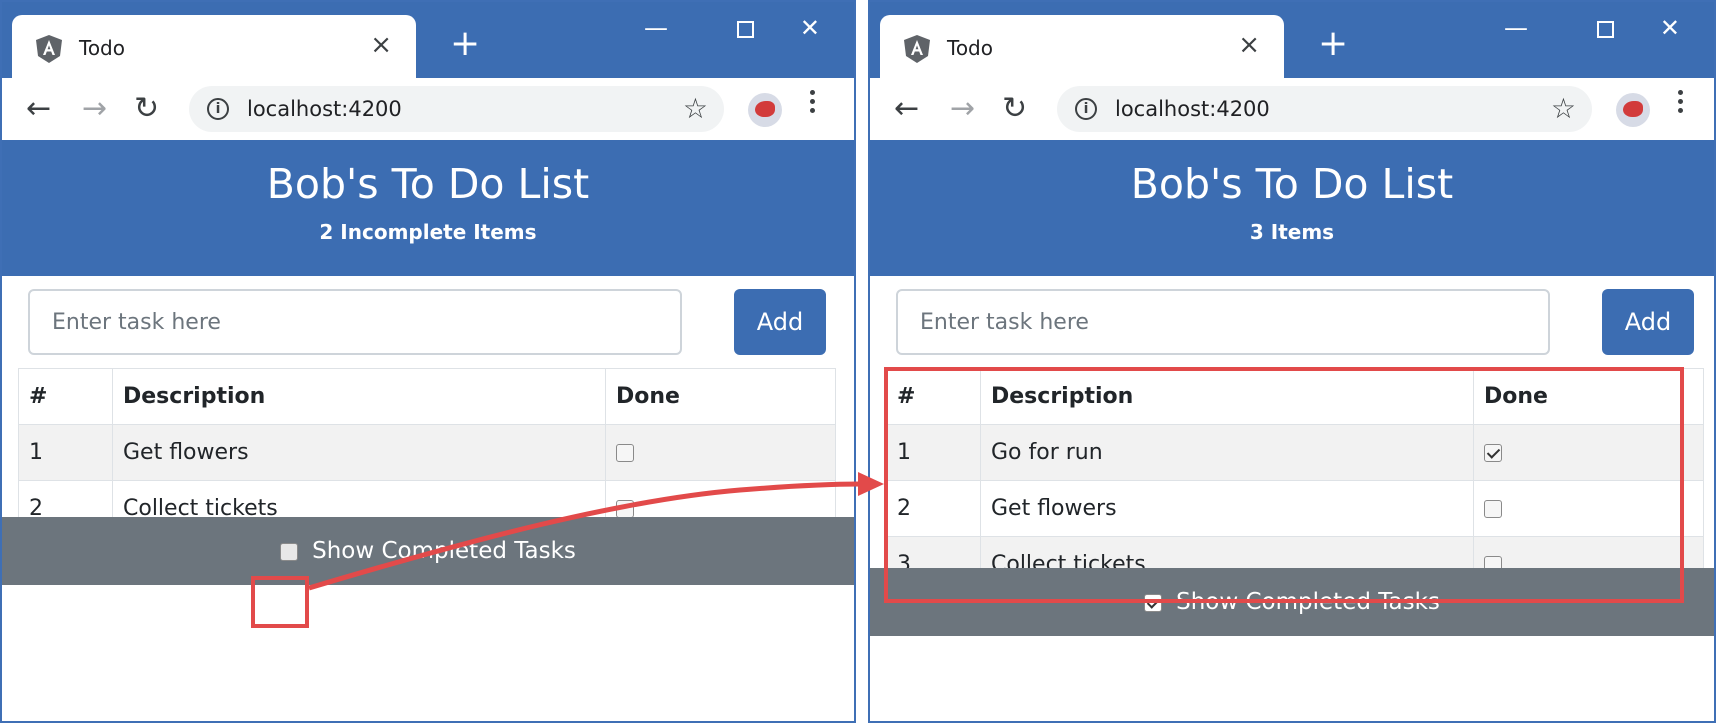 This screenshot has height=723, width=1716. Describe the element at coordinates (359, 452) in the screenshot. I see `row-description: Get flowers` at that location.